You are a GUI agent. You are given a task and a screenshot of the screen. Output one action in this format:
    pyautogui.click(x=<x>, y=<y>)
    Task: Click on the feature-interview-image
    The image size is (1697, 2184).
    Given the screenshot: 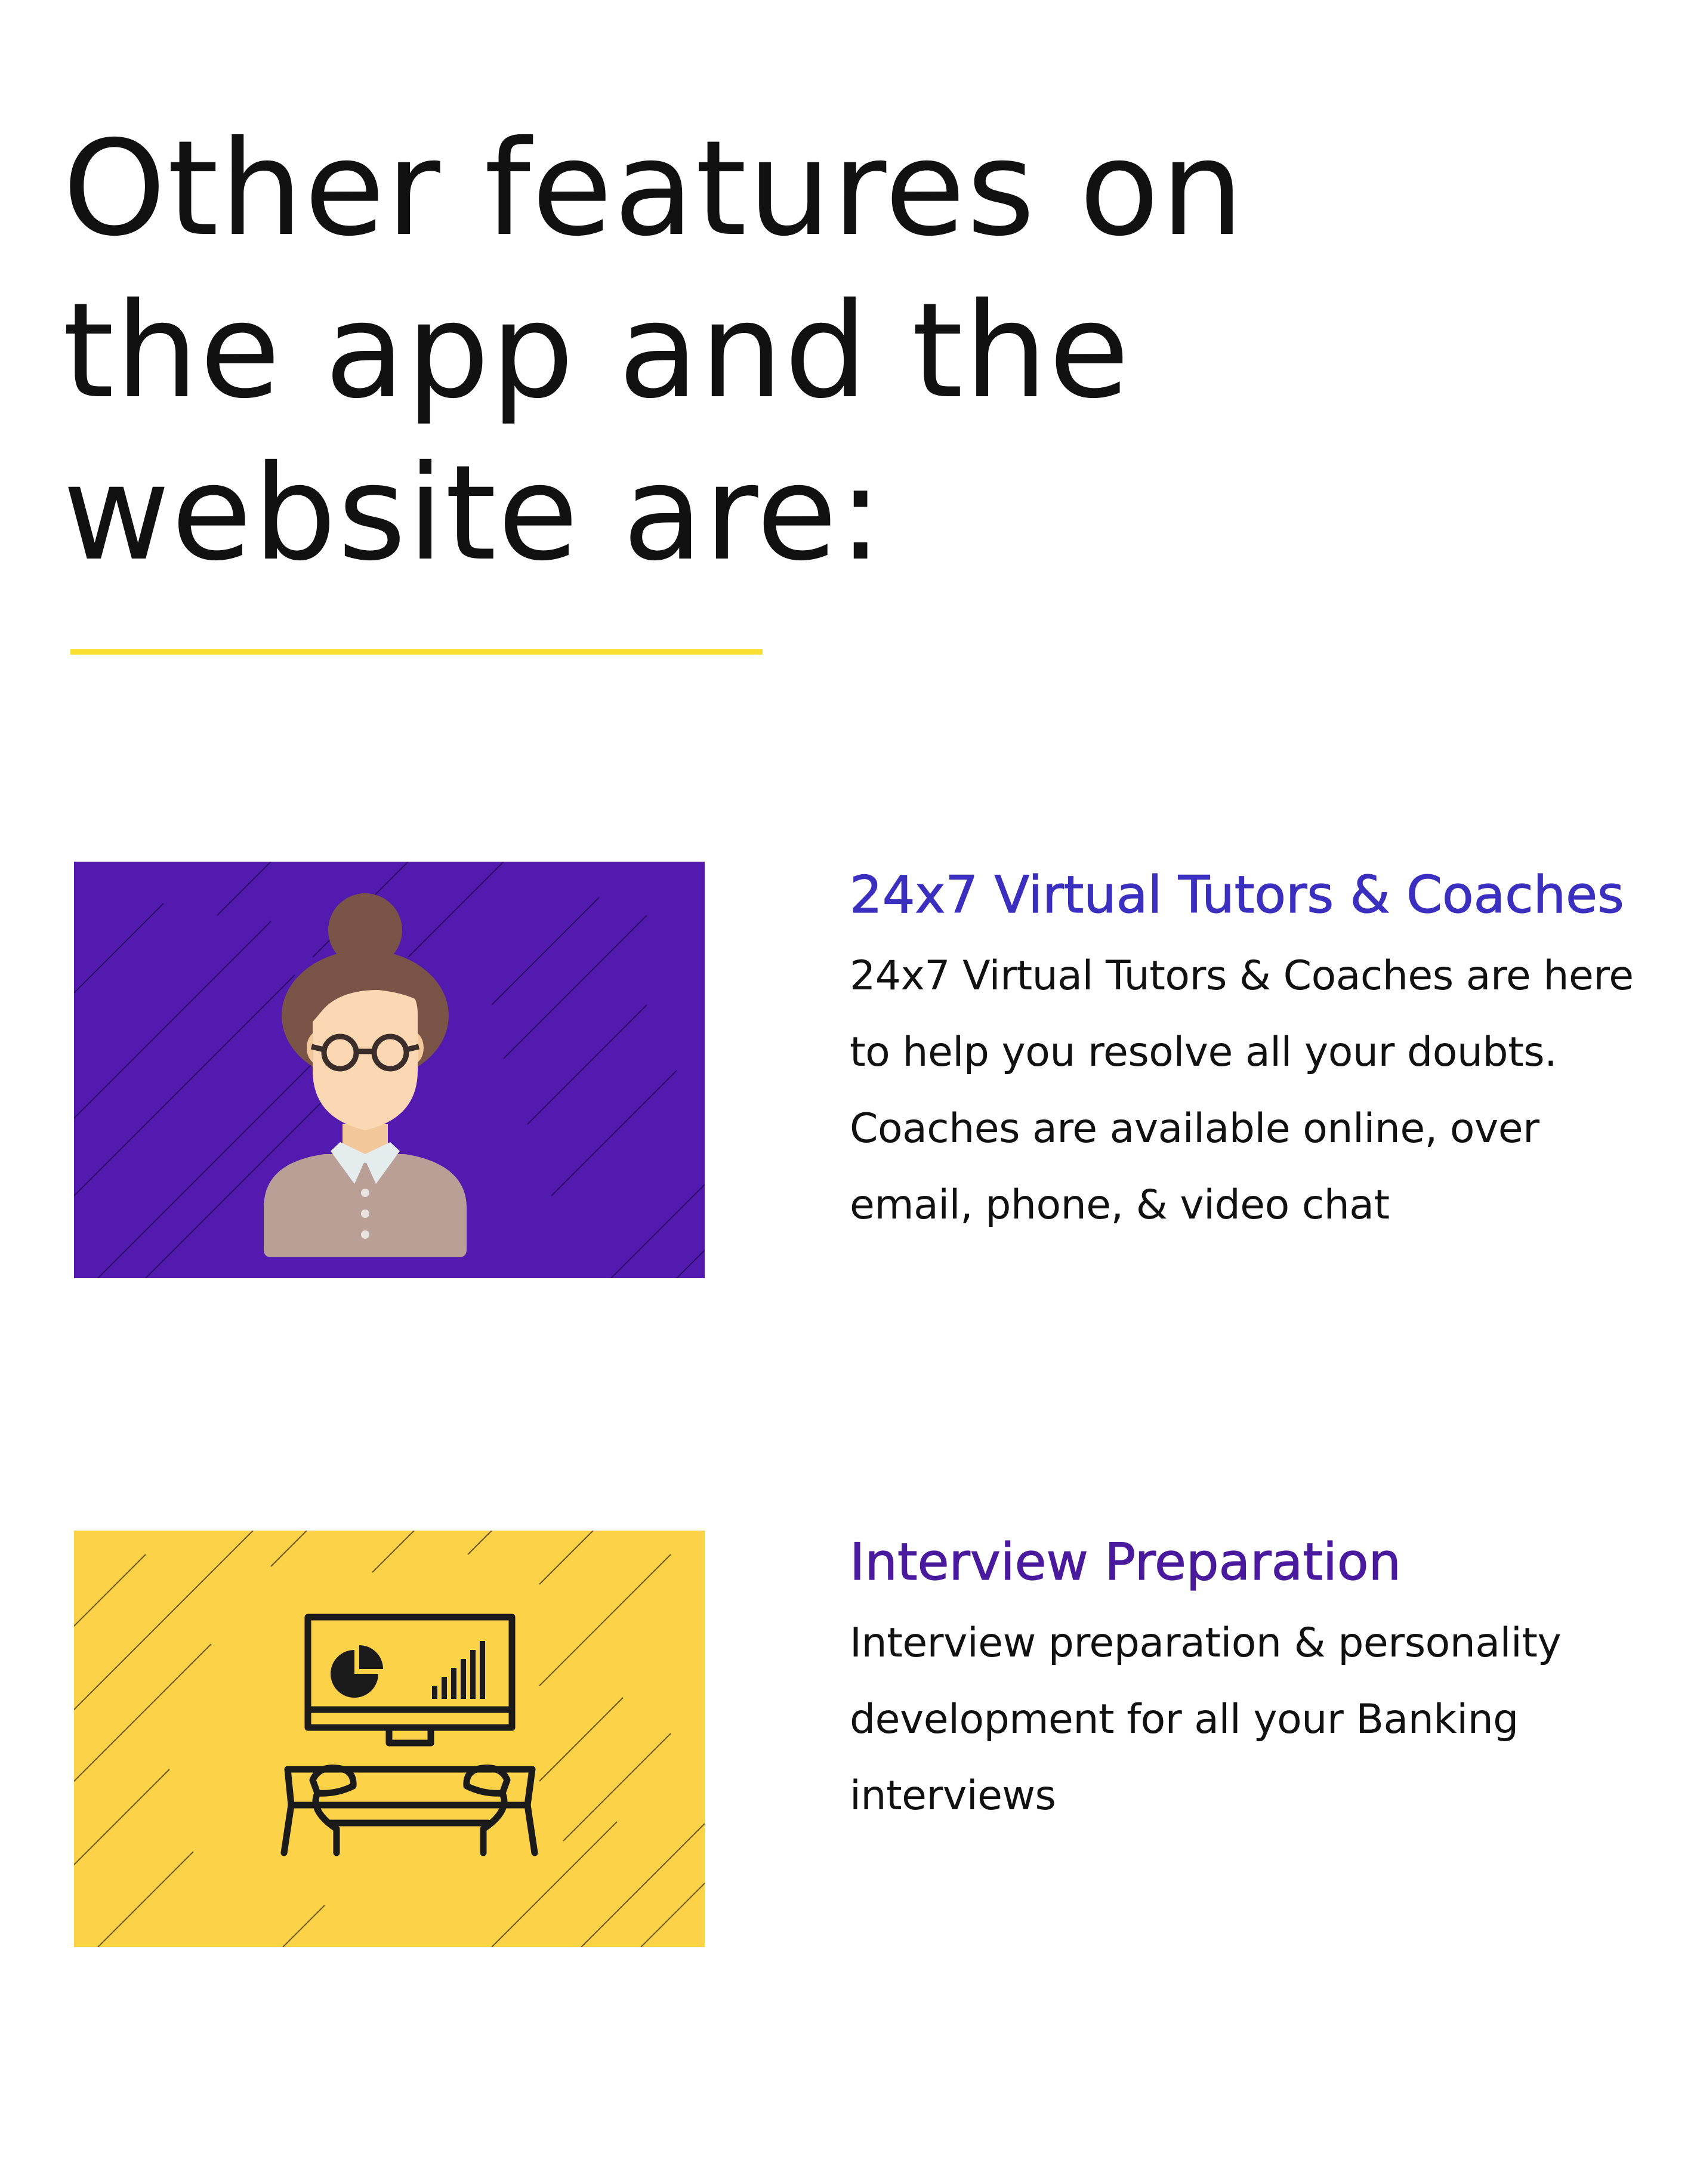 What is the action you would take?
    pyautogui.click(x=389, y=1739)
    